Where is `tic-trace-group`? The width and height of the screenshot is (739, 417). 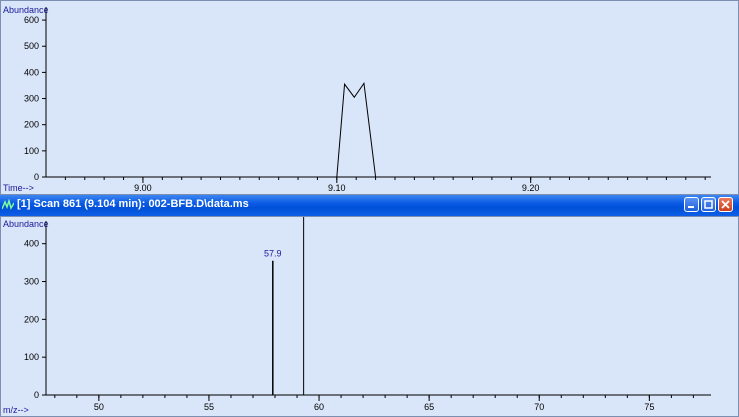 tic-trace-group is located at coordinates (356, 130).